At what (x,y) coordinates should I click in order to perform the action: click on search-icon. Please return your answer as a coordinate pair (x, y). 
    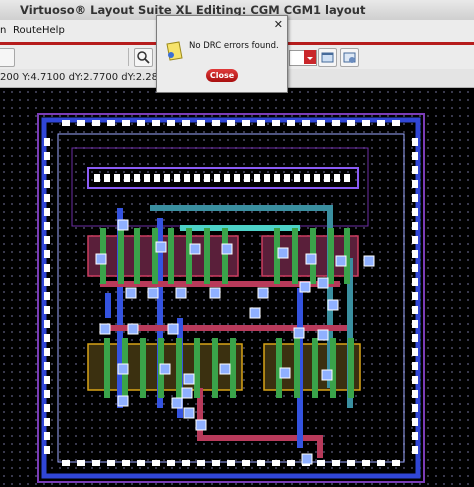
    Looking at the image, I should click on (143, 57).